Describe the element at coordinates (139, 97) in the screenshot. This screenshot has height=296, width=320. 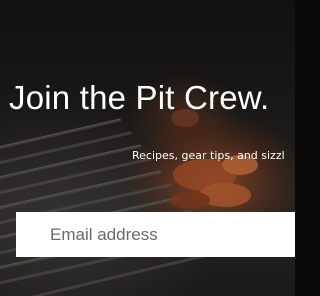
I see `signup-headline: Join the Pit Crew.` at that location.